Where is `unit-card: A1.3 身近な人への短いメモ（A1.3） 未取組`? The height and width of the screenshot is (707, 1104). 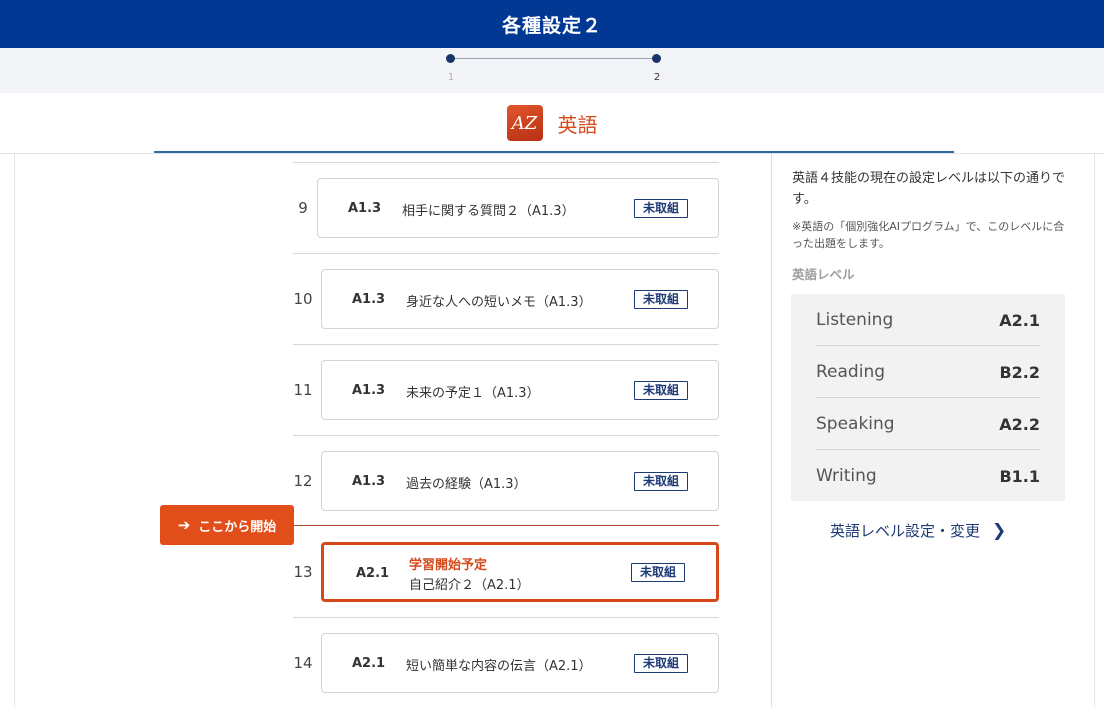 unit-card: A1.3 身近な人への短いメモ（A1.3） 未取組 is located at coordinates (520, 299).